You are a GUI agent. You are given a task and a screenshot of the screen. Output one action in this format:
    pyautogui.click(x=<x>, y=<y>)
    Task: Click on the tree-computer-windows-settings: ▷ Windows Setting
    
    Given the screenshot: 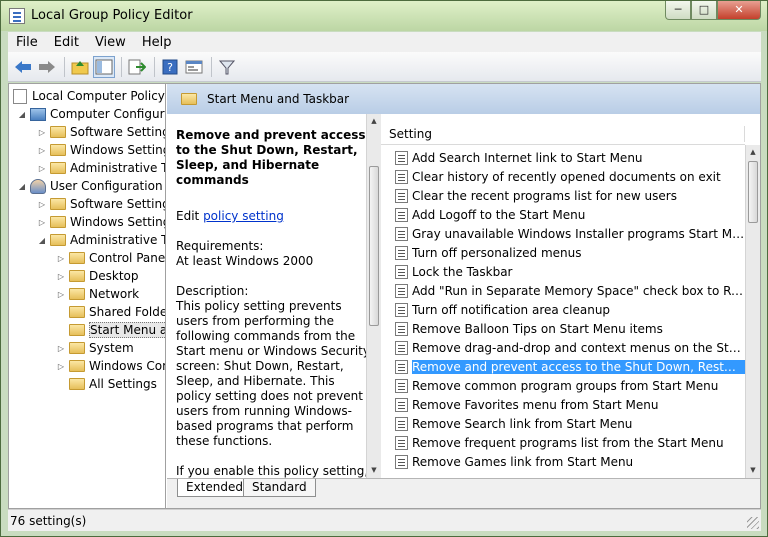 What is the action you would take?
    pyautogui.click(x=101, y=150)
    